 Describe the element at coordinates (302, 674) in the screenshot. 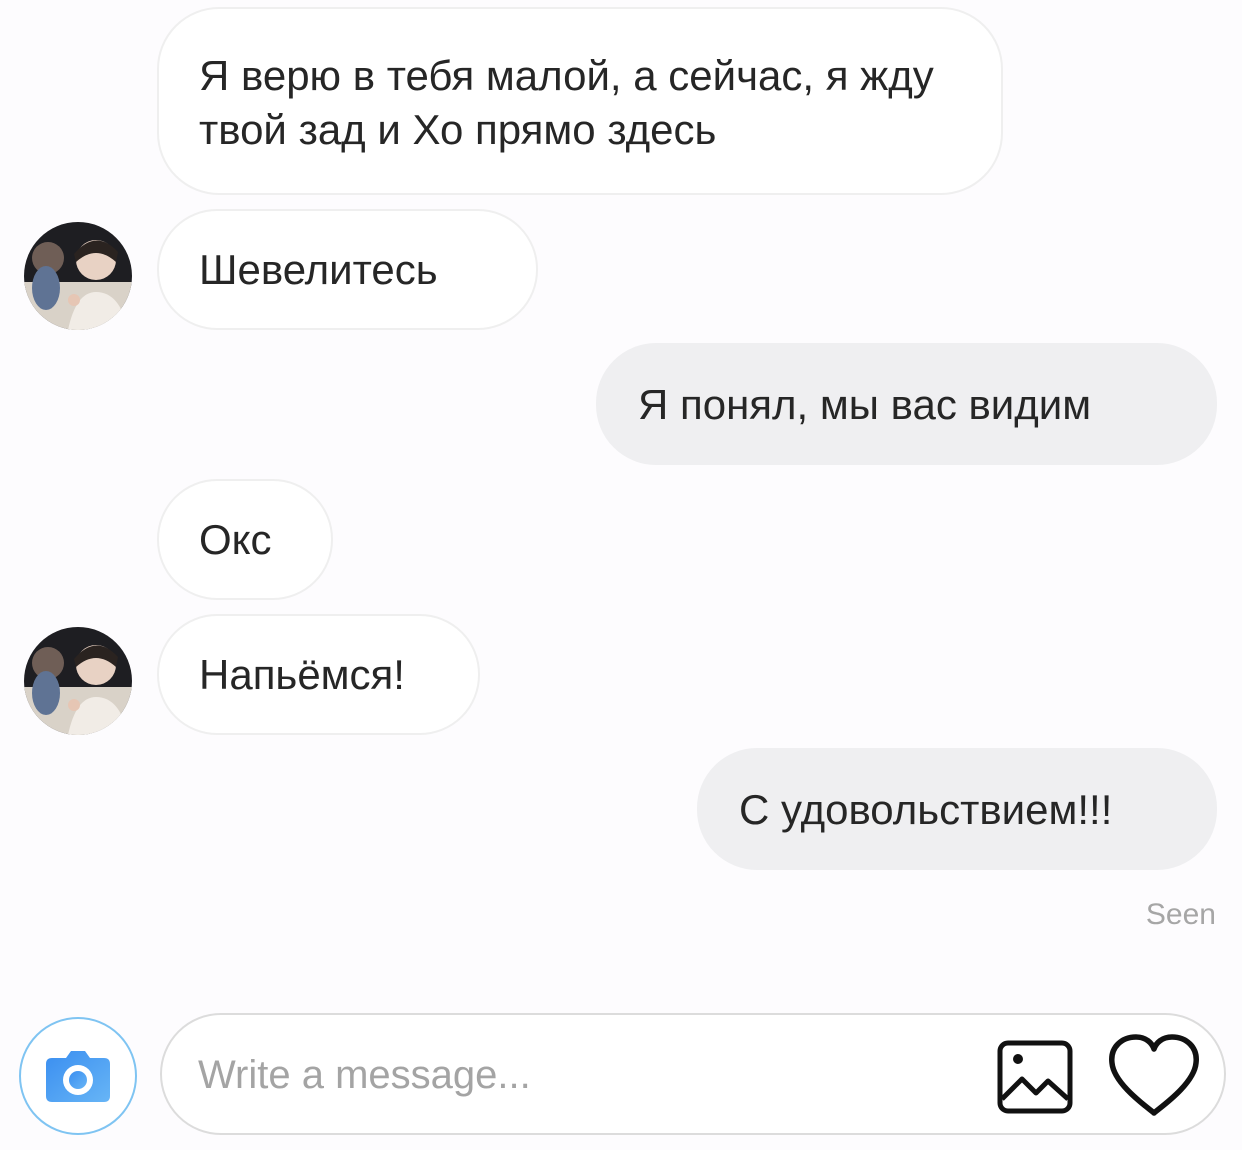

I see `message-text: Напьёмся!` at that location.